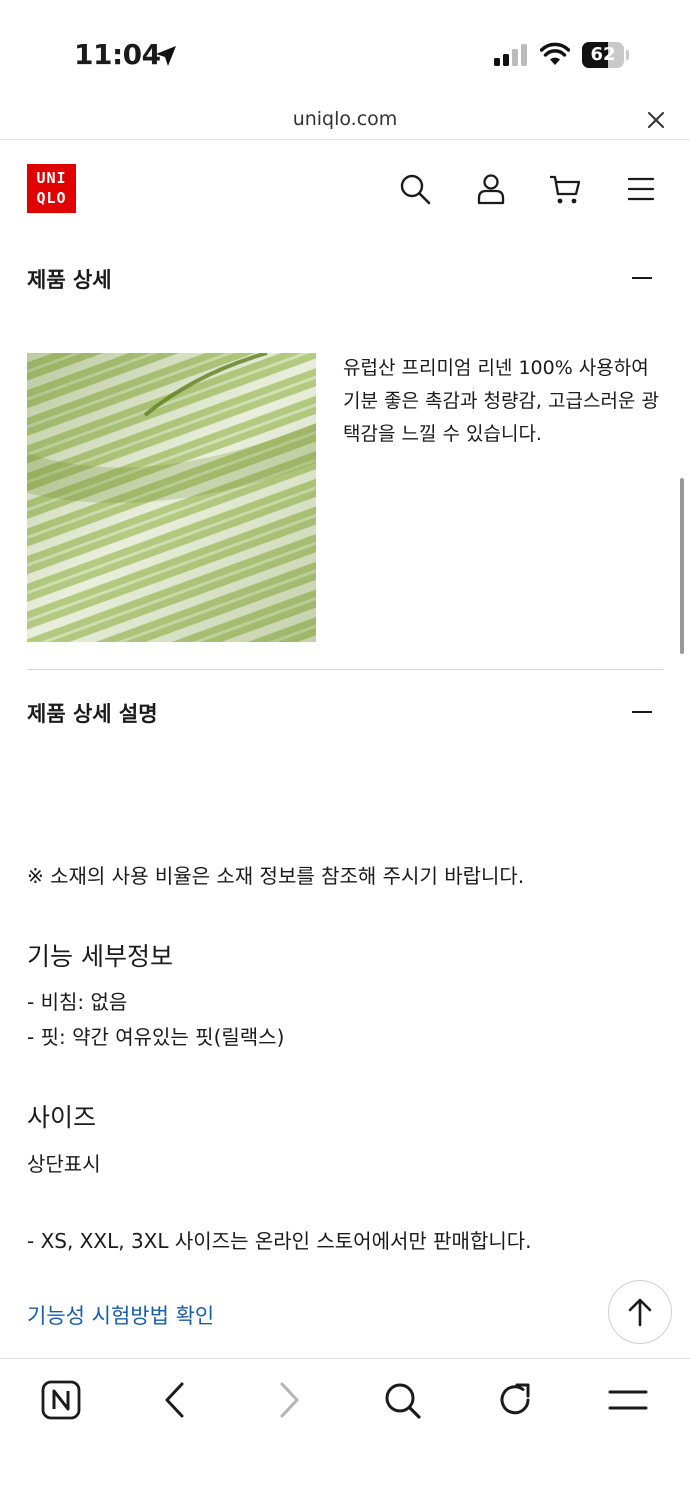 The width and height of the screenshot is (690, 1500). Describe the element at coordinates (51, 188) in the screenshot. I see `uniqlo-logo: UNI QLO` at that location.